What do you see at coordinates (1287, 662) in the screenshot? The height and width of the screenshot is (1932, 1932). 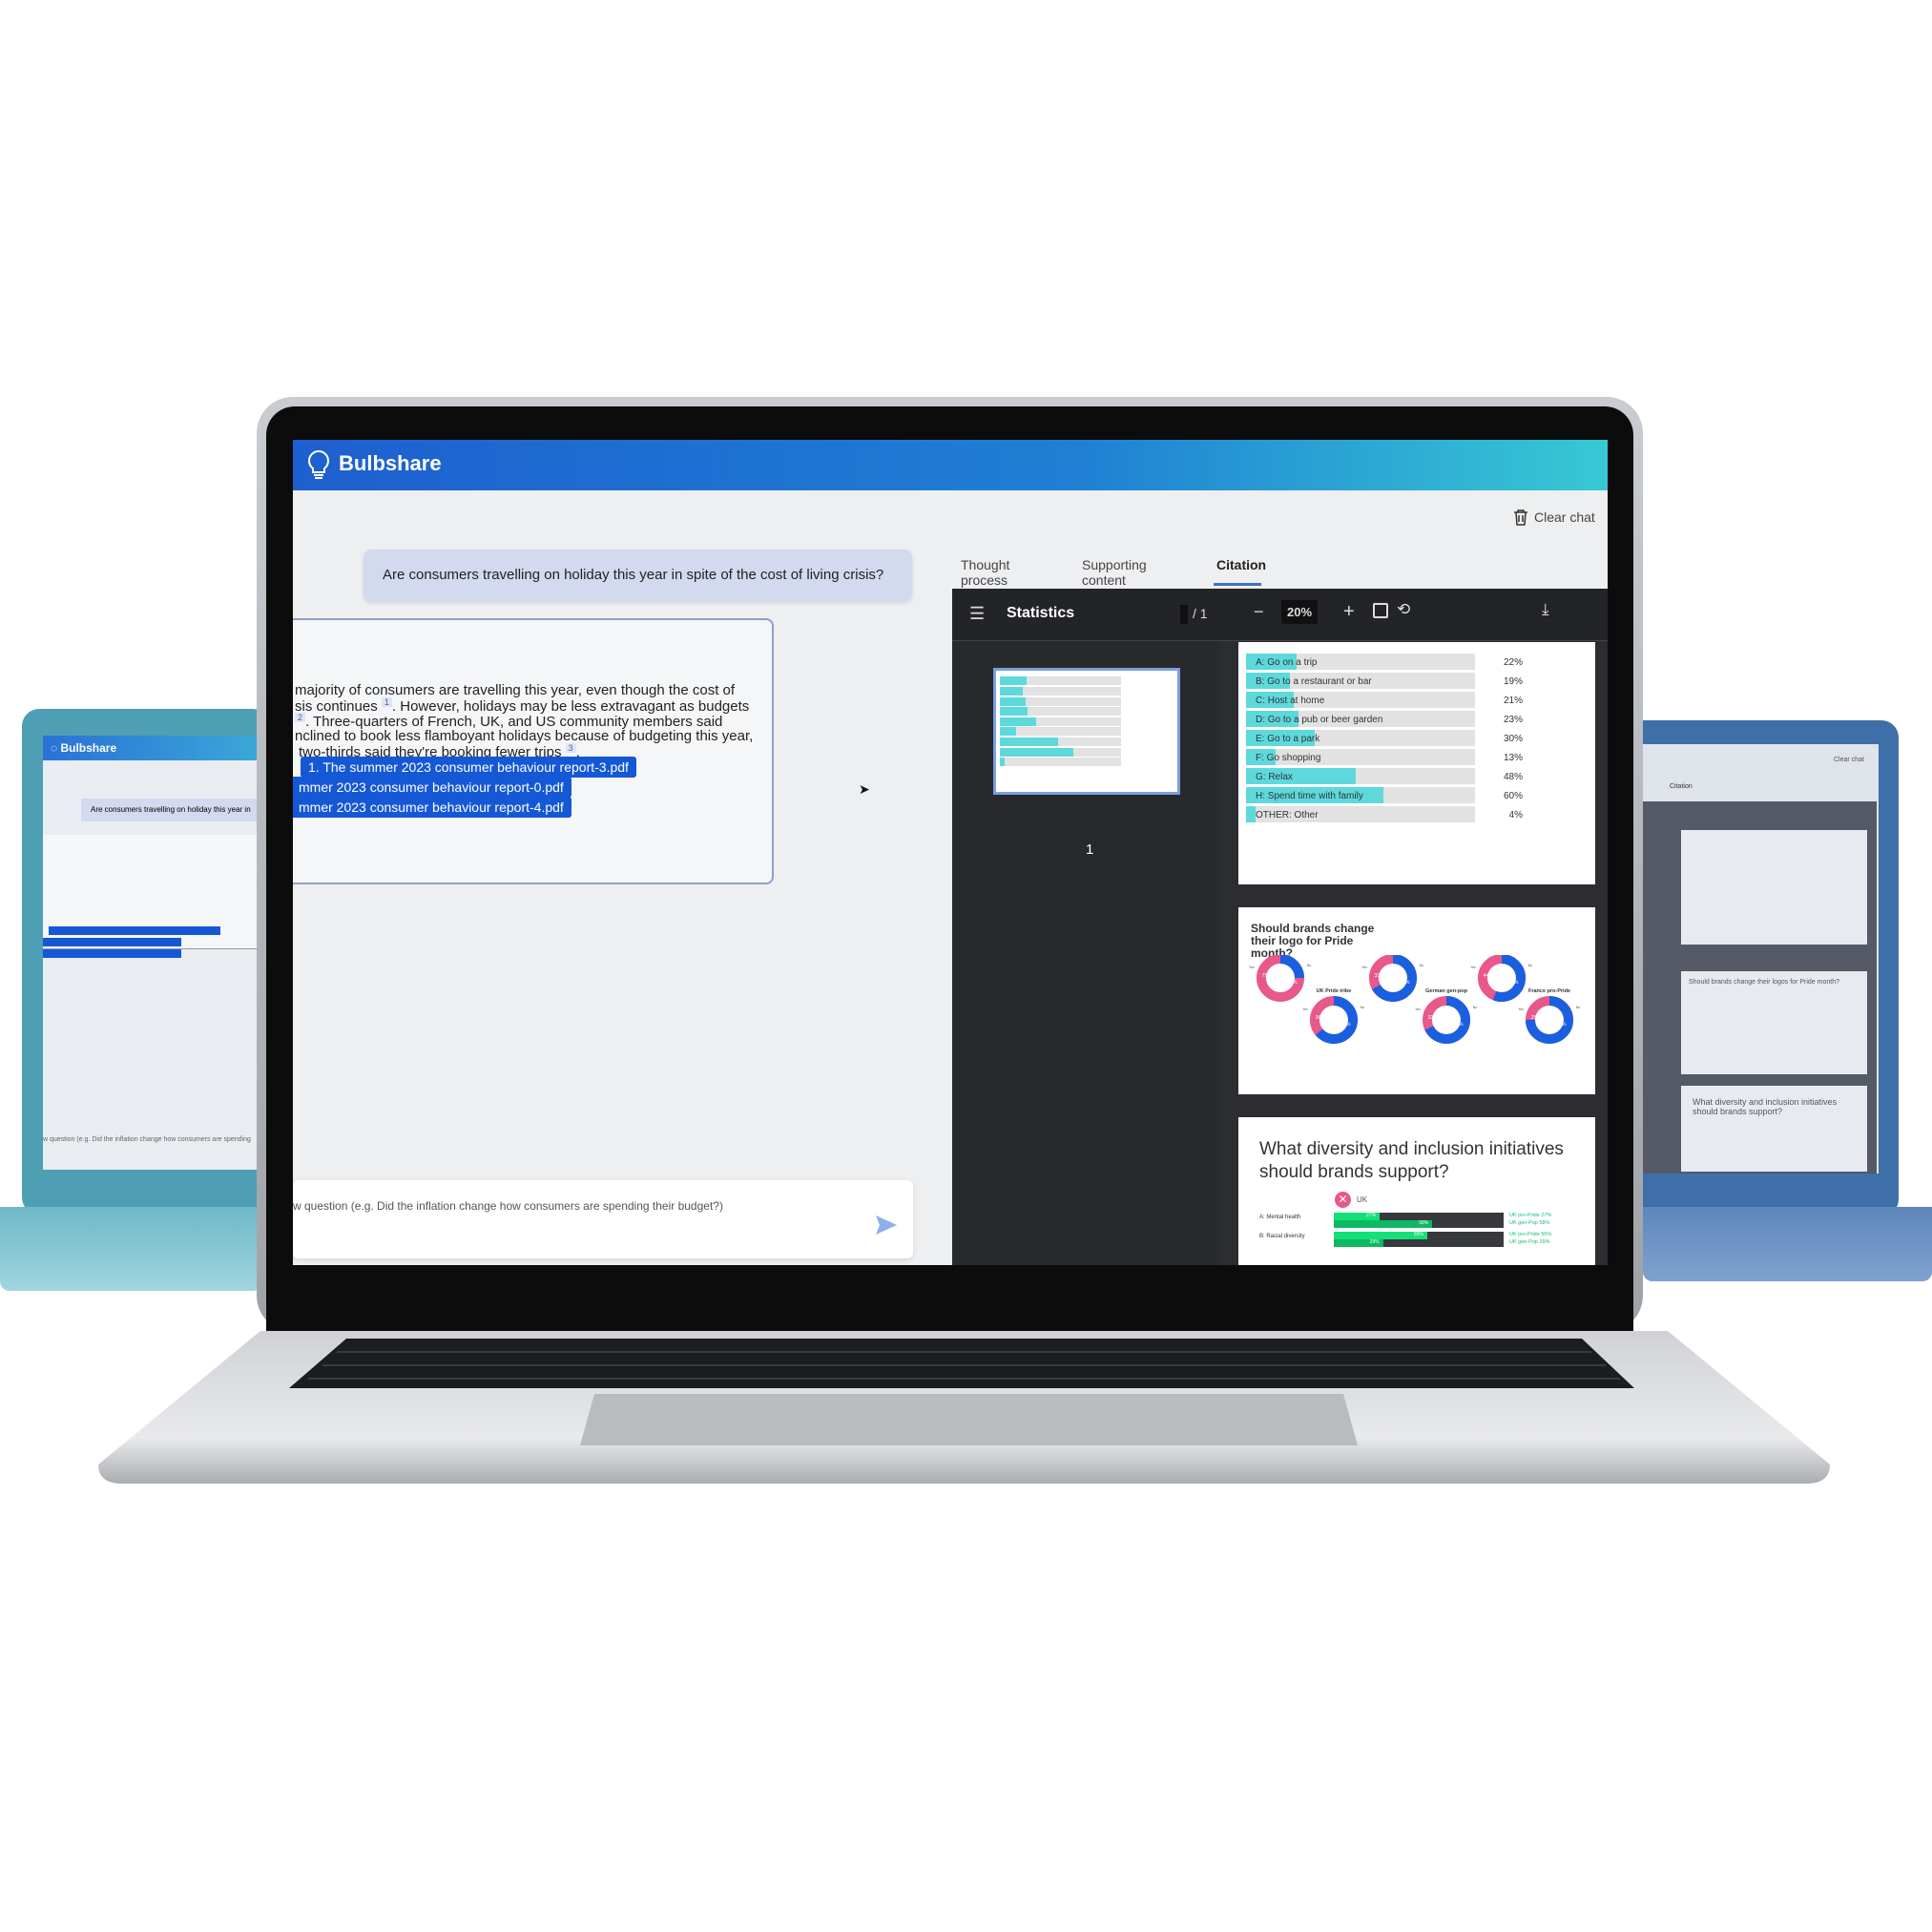 I see `bar-label: A: Go on a trip` at bounding box center [1287, 662].